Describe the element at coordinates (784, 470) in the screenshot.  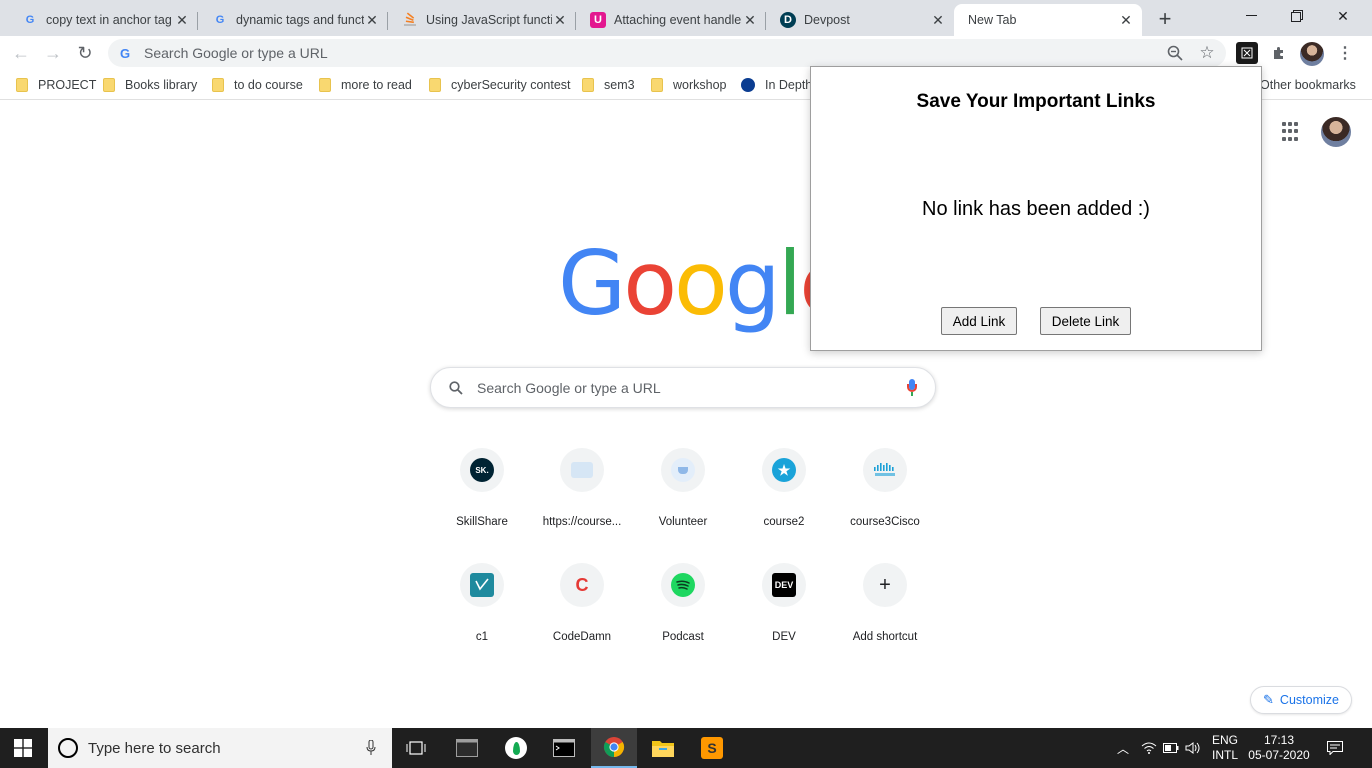
I see `star-icon: ★` at that location.